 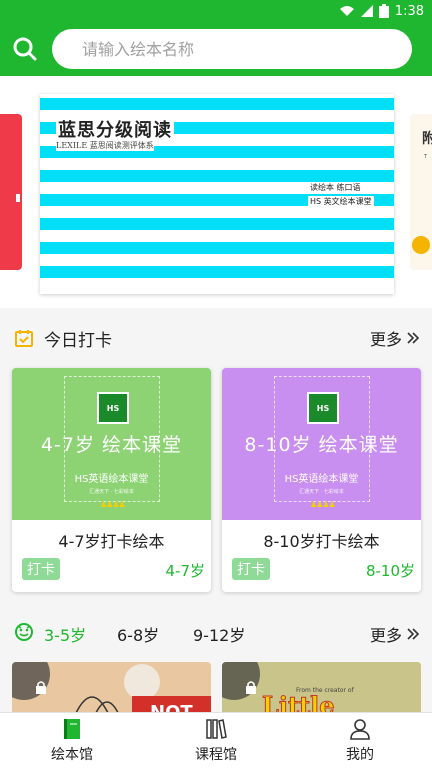 What do you see at coordinates (360, 729) in the screenshot?
I see `person-icon` at bounding box center [360, 729].